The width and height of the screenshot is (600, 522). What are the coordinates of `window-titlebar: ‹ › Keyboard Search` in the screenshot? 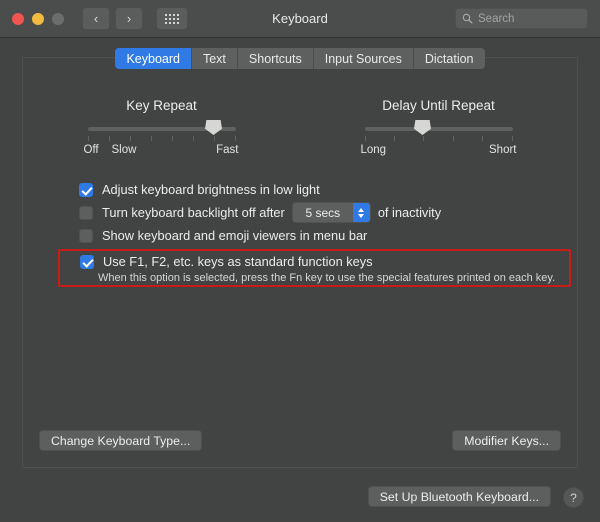 It's located at (300, 19).